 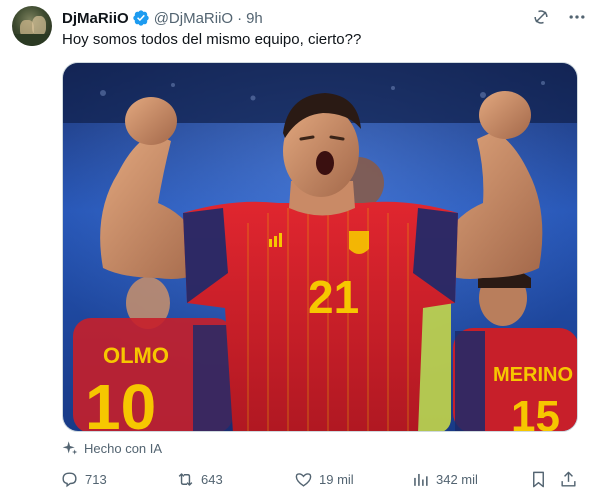 I want to click on verified-badge-icon, so click(x=141, y=18).